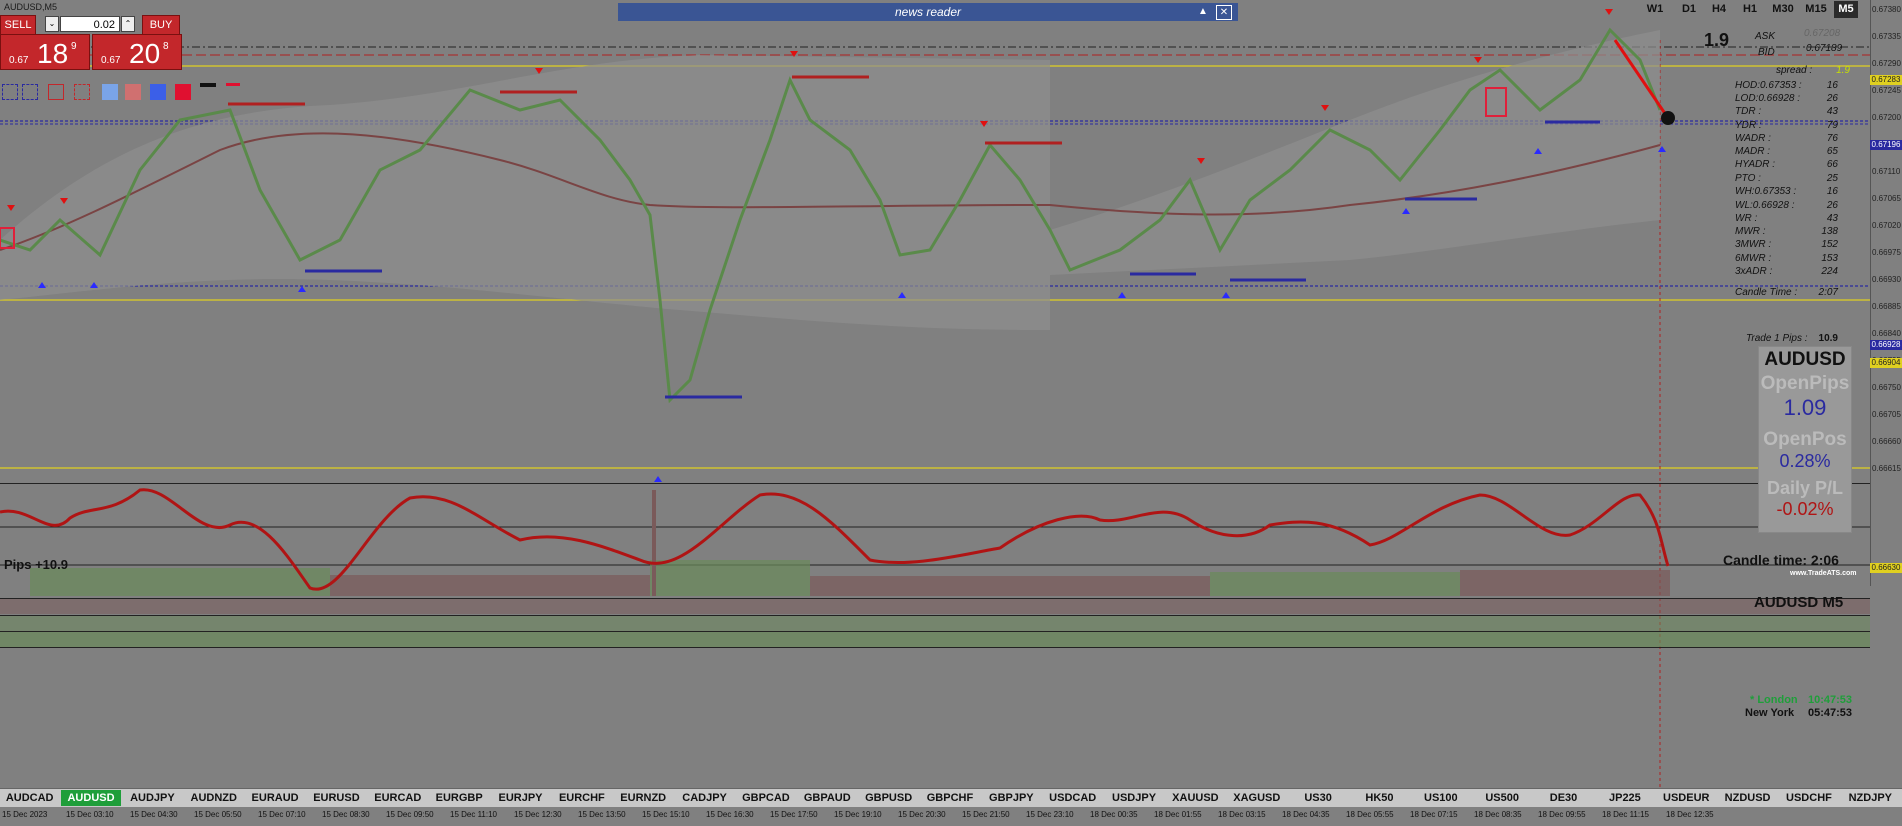 The width and height of the screenshot is (1902, 826). What do you see at coordinates (1886, 145) in the screenshot?
I see `price-tag-blue-top: 0.67196` at bounding box center [1886, 145].